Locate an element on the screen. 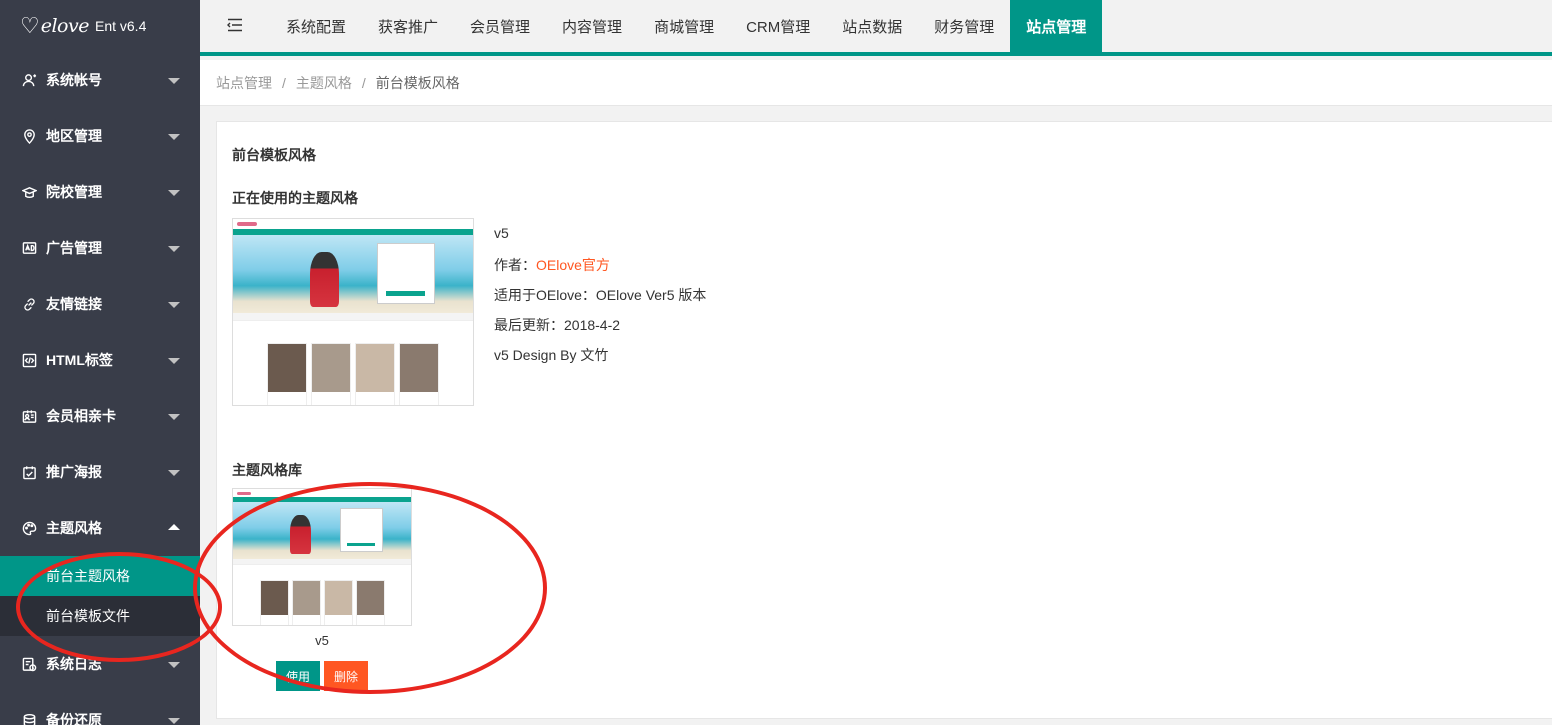 The width and height of the screenshot is (1552, 725). breadcrumb: 站点管理 / 主题风格 / 前台模板风格 is located at coordinates (876, 83).